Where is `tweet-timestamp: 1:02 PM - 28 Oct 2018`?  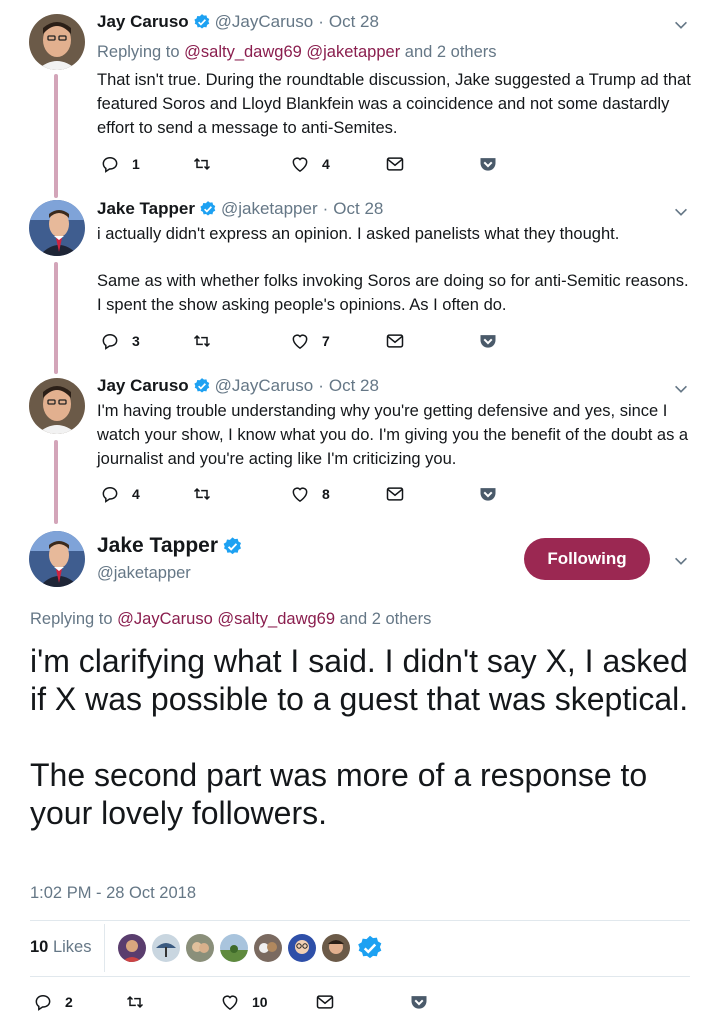 tweet-timestamp: 1:02 PM - 28 Oct 2018 is located at coordinates (113, 893).